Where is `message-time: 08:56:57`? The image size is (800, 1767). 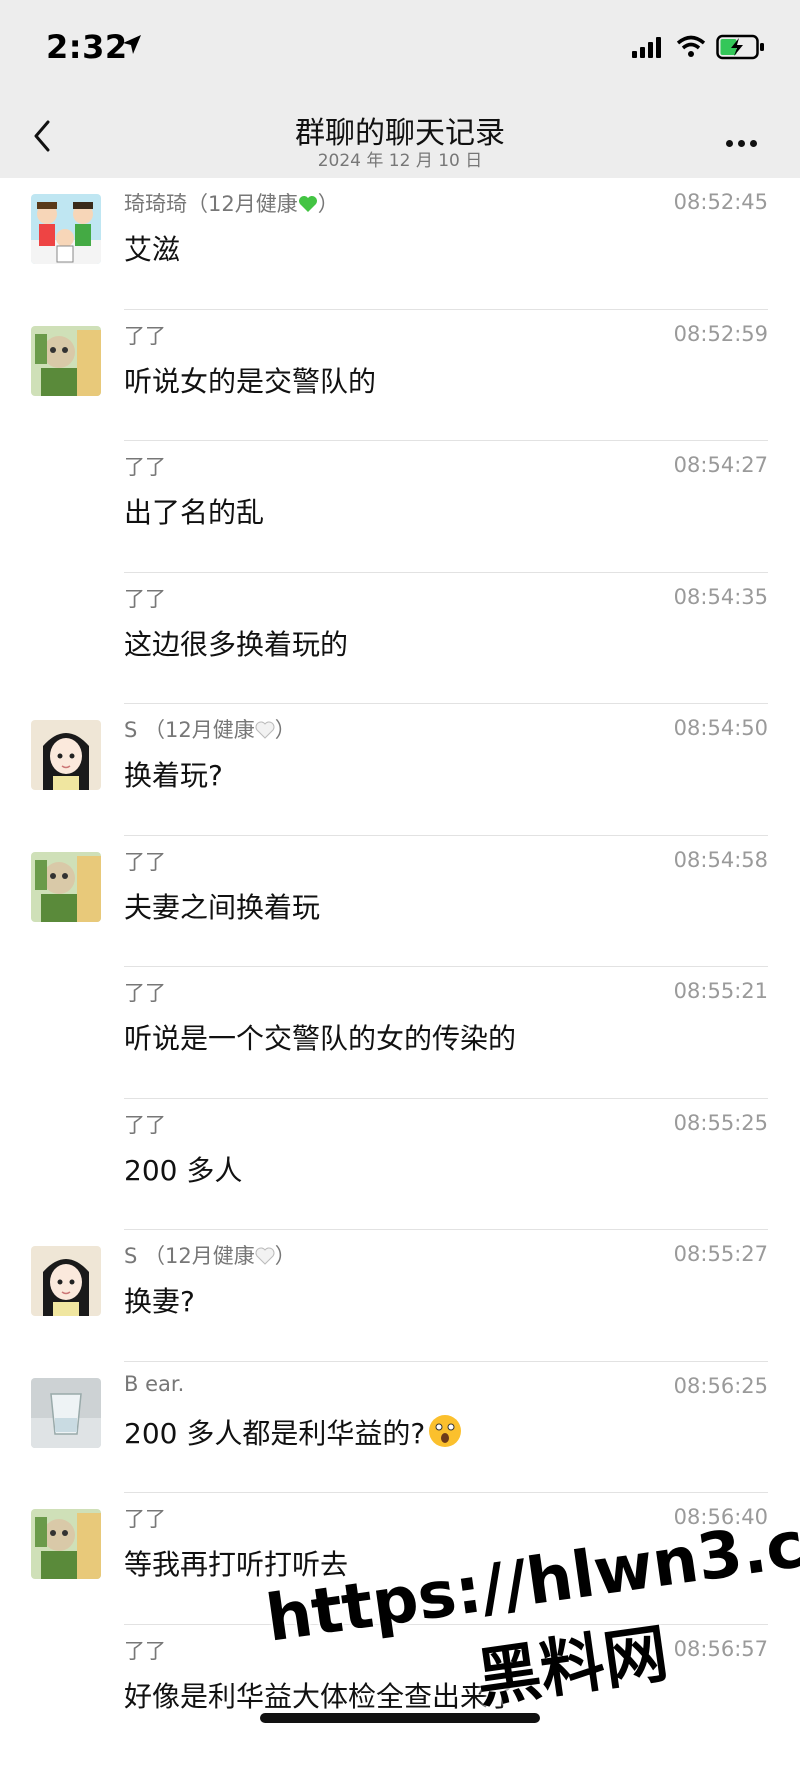 message-time: 08:56:57 is located at coordinates (720, 1648).